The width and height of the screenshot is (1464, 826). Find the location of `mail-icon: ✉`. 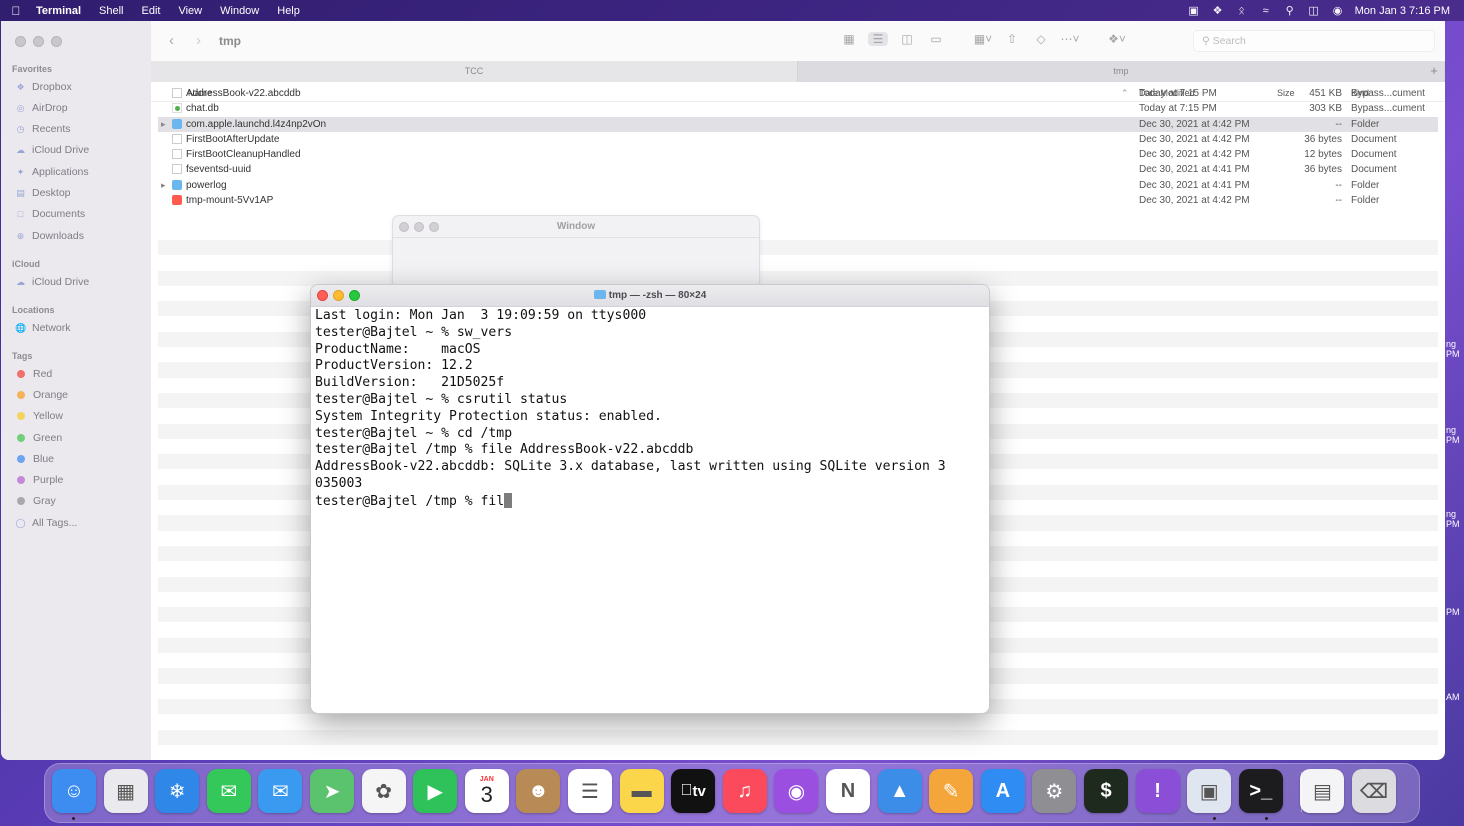

mail-icon: ✉ is located at coordinates (280, 791).